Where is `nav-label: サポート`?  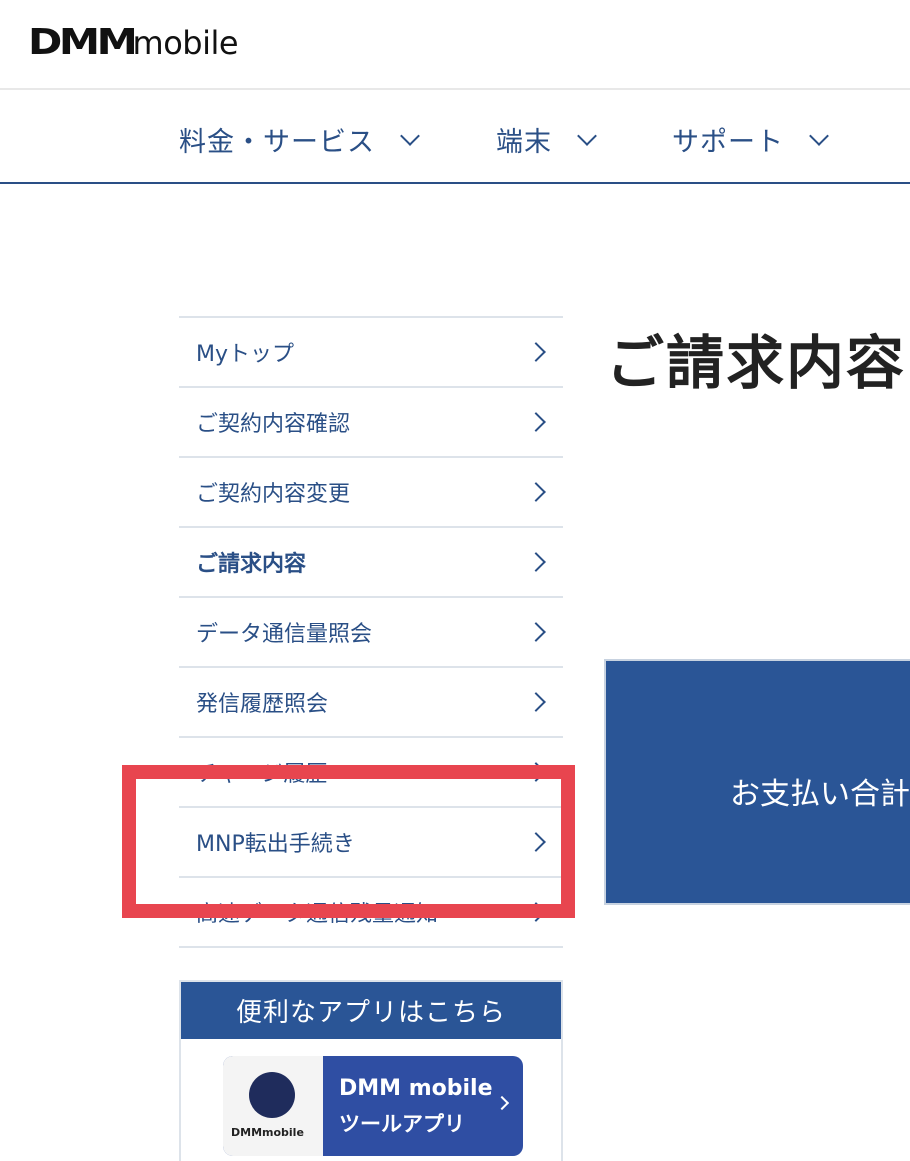
nav-label: サポート is located at coordinates (728, 142).